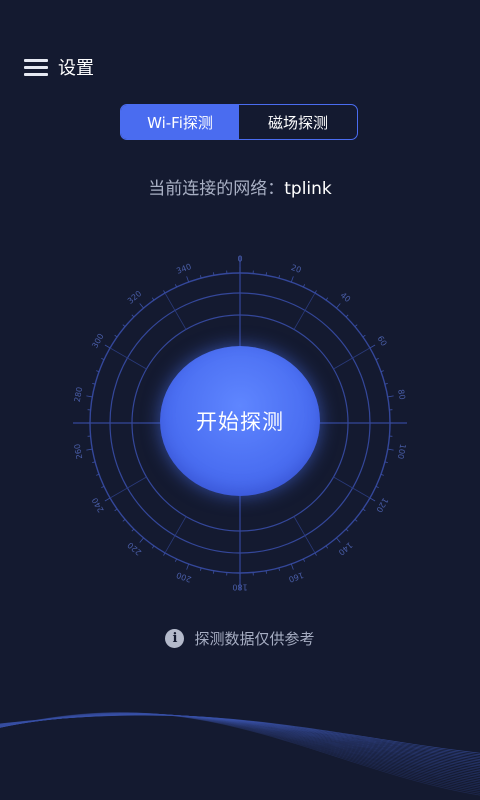  Describe the element at coordinates (97, 505) in the screenshot. I see `compass-degree-label: 240` at that location.